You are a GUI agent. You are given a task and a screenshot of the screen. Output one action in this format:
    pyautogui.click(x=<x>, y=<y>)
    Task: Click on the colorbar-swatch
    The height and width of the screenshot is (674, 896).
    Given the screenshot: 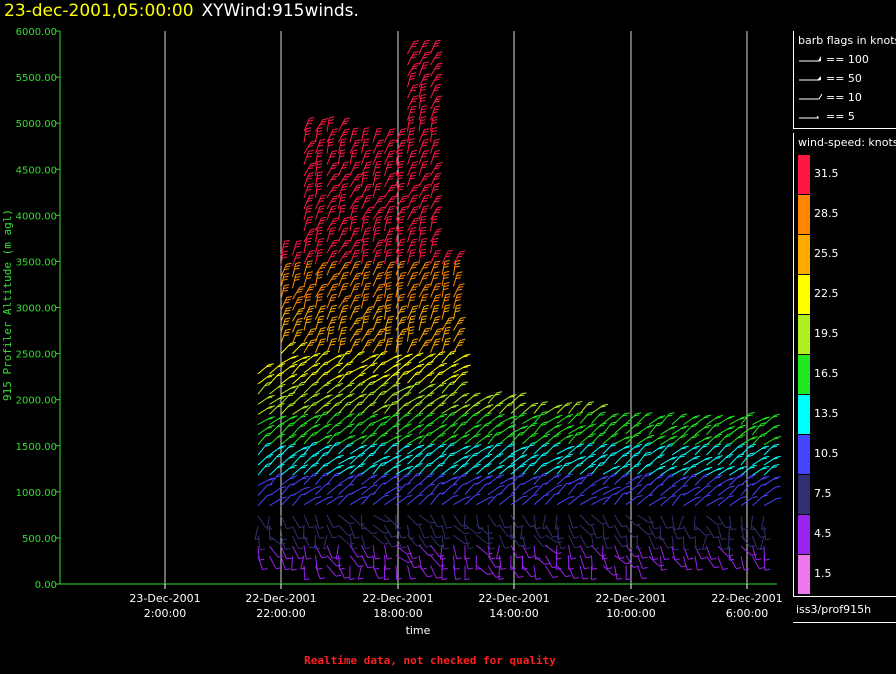 What is the action you would take?
    pyautogui.click(x=804, y=294)
    